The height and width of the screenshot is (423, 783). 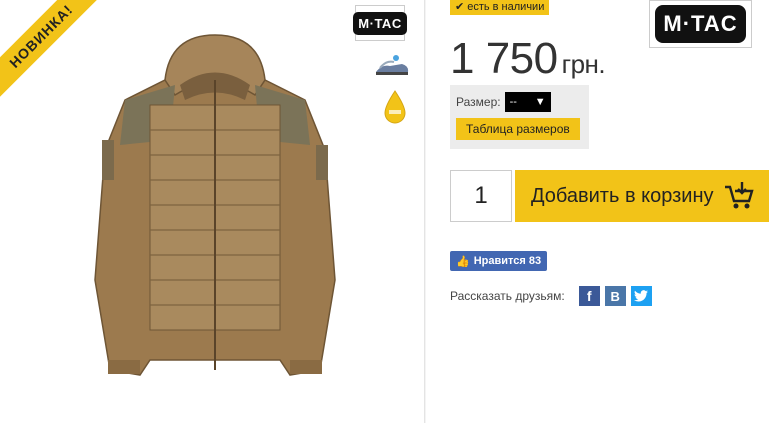 I want to click on twitter-bird-icon, so click(x=641, y=296).